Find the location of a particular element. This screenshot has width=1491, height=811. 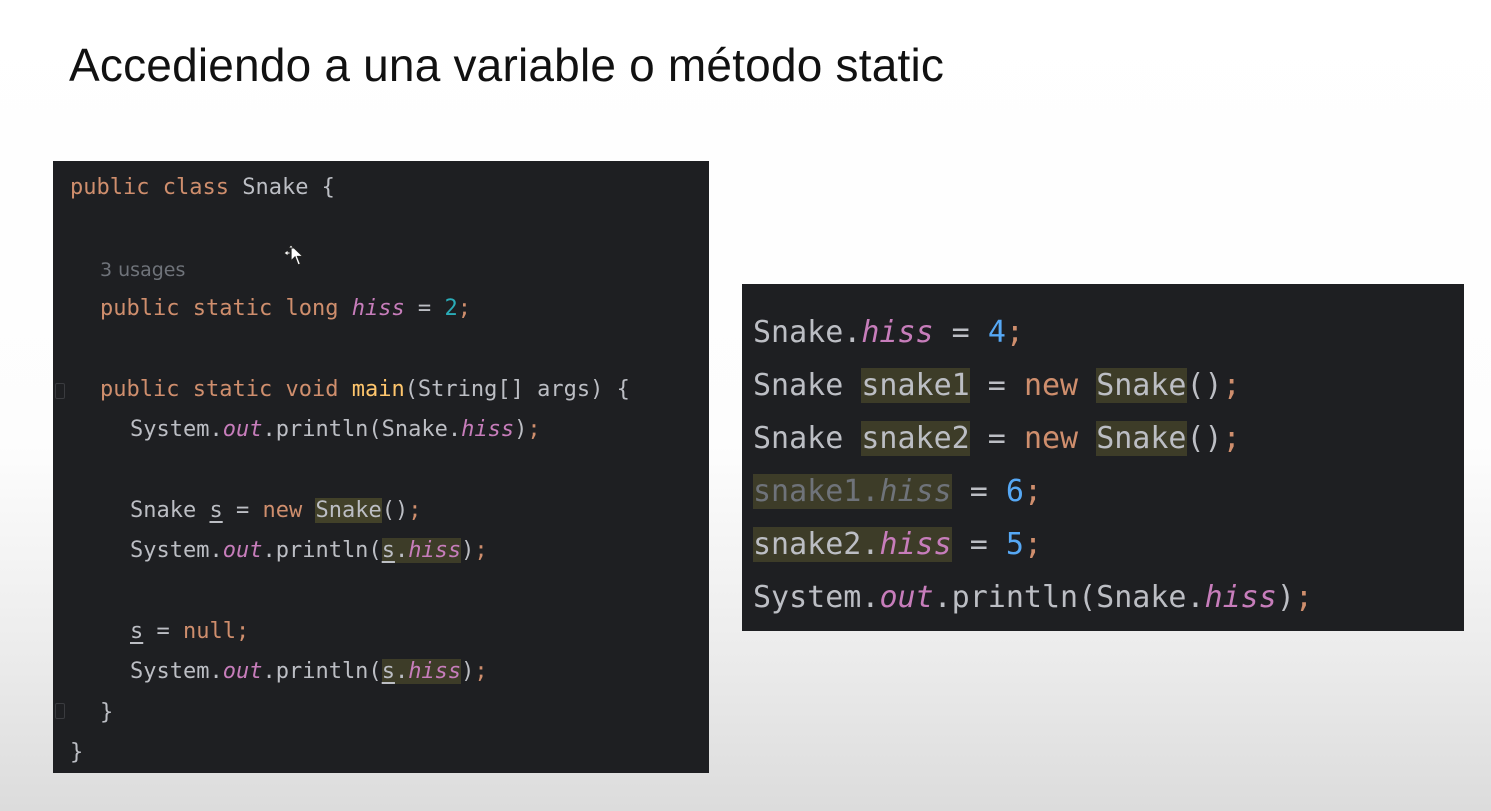

code-line-new-snake1: Snake snake1 = new Snake(); is located at coordinates (997, 385).